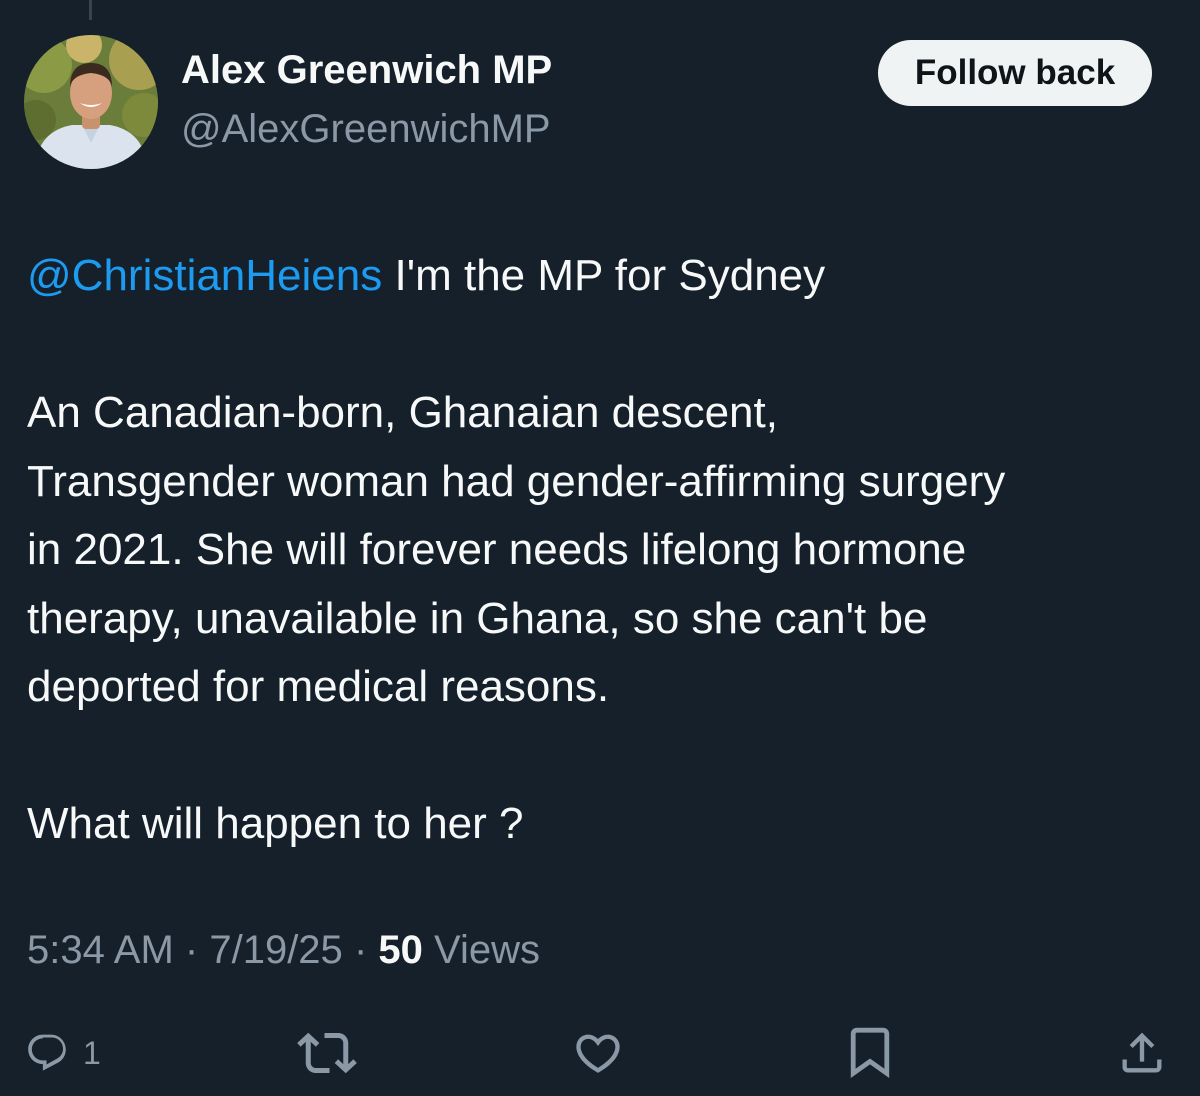  What do you see at coordinates (204, 275) in the screenshot?
I see `mention-link: @ChristianHeiens` at bounding box center [204, 275].